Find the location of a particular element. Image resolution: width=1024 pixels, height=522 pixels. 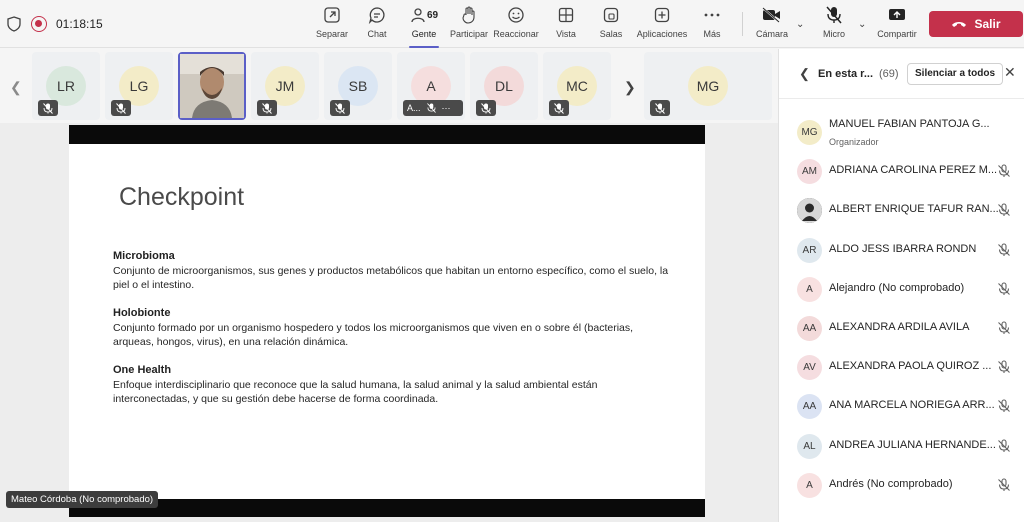

participant-tile: JM is located at coordinates (285, 86).